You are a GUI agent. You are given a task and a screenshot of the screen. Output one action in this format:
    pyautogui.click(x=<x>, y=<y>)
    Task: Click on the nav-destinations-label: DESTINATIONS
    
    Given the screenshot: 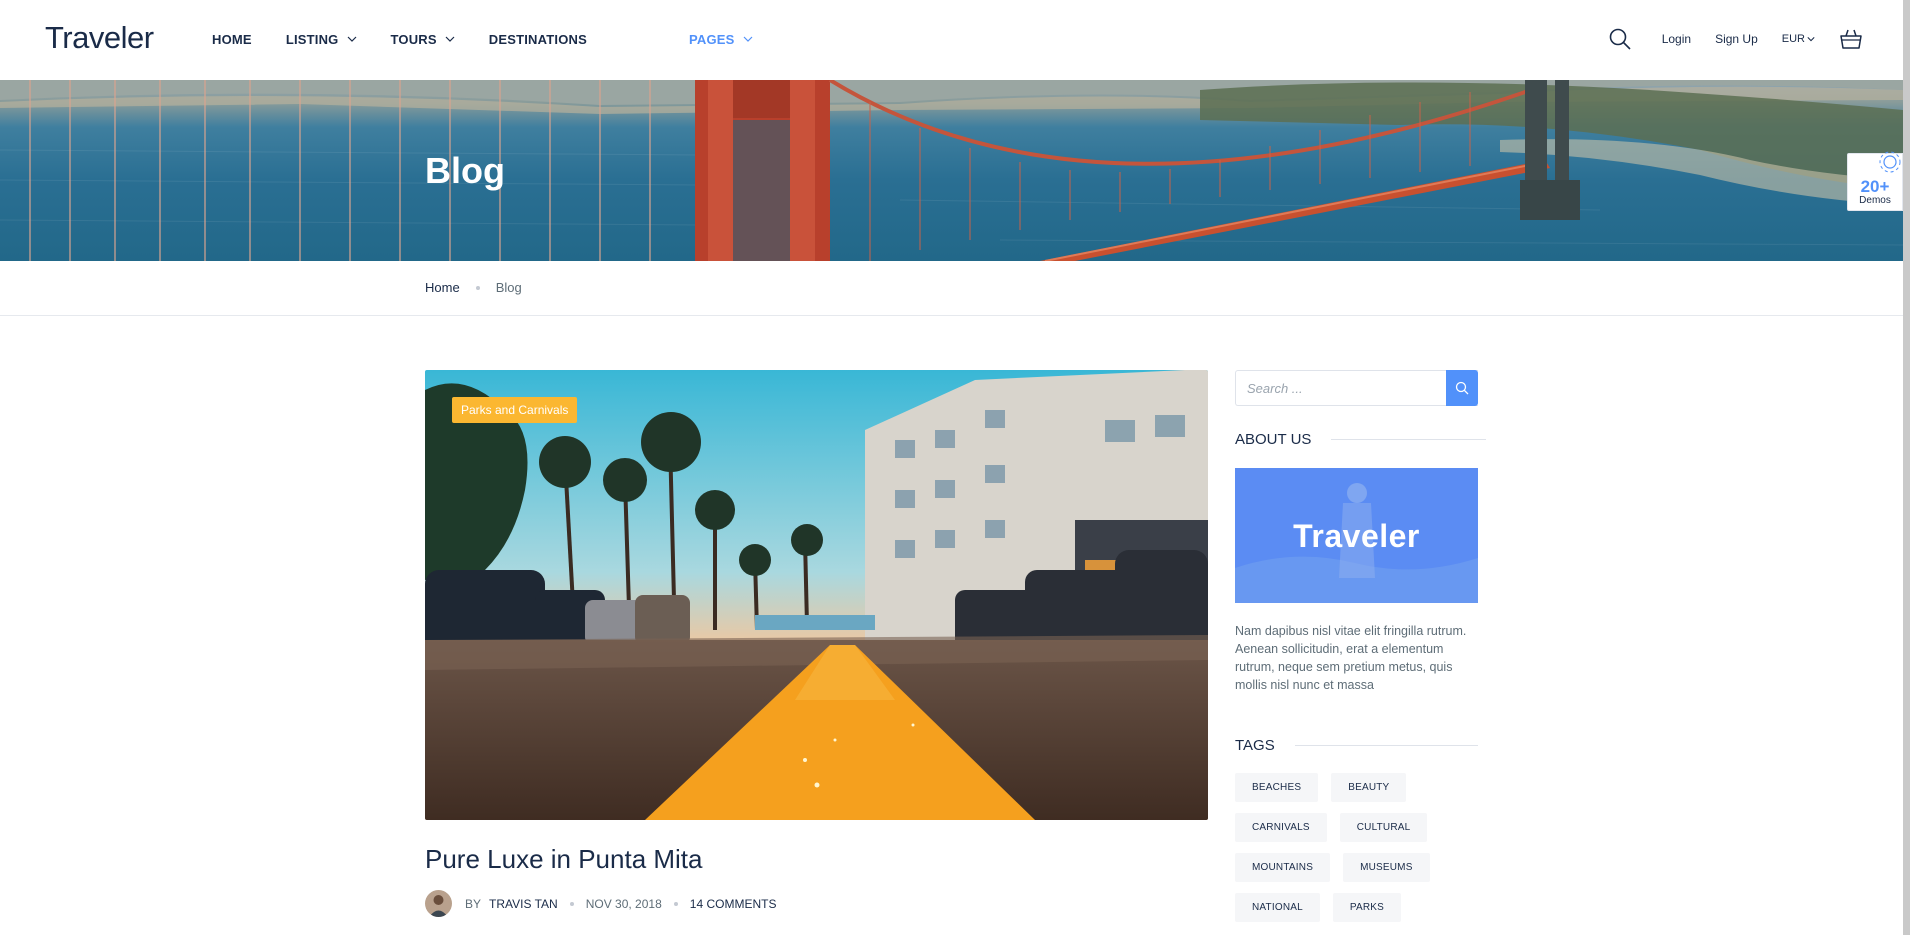 What is the action you would take?
    pyautogui.click(x=537, y=39)
    